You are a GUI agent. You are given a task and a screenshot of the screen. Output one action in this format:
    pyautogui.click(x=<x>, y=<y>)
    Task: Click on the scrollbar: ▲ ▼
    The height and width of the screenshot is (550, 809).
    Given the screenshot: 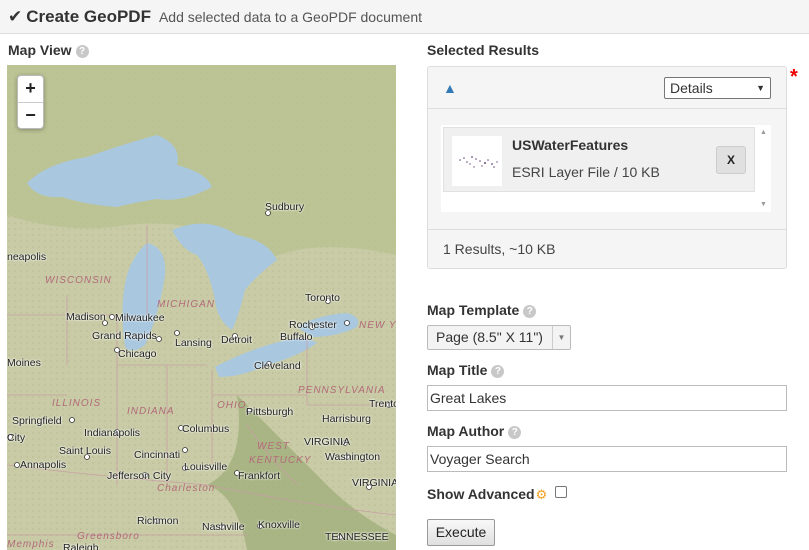 What is the action you would take?
    pyautogui.click(x=764, y=168)
    